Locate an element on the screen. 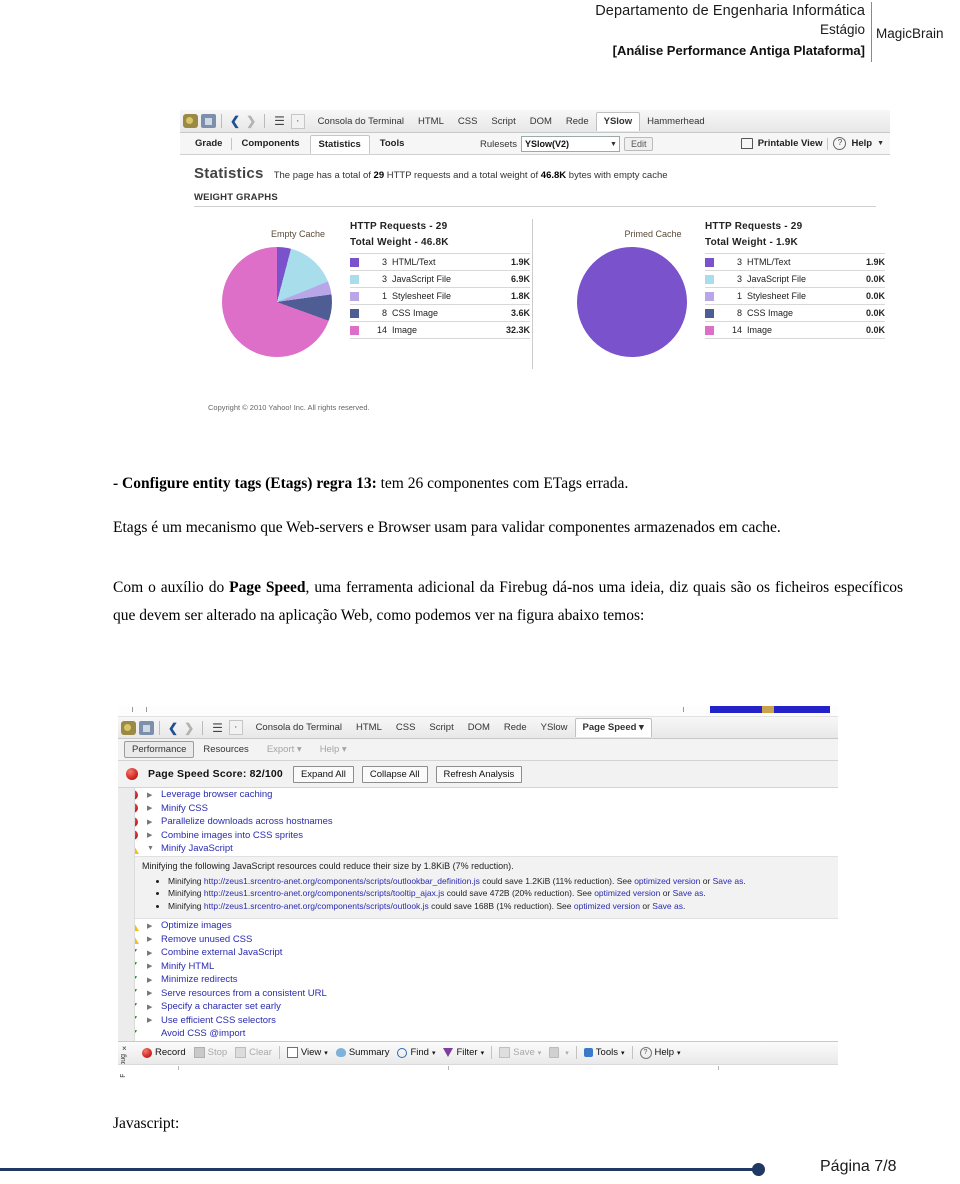  rule-row: ✔▶Use efficient CSS selectors is located at coordinates (478, 1021).